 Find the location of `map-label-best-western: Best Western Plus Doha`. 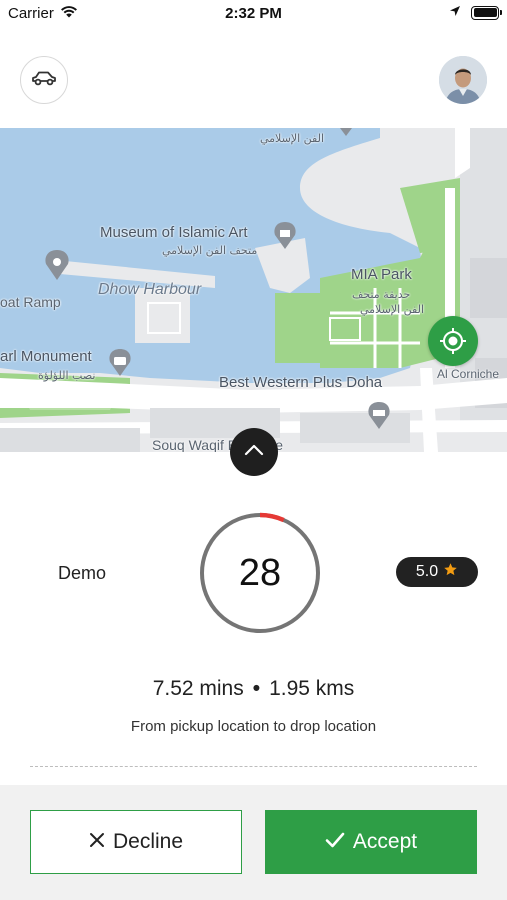

map-label-best-western: Best Western Plus Doha is located at coordinates (301, 382).